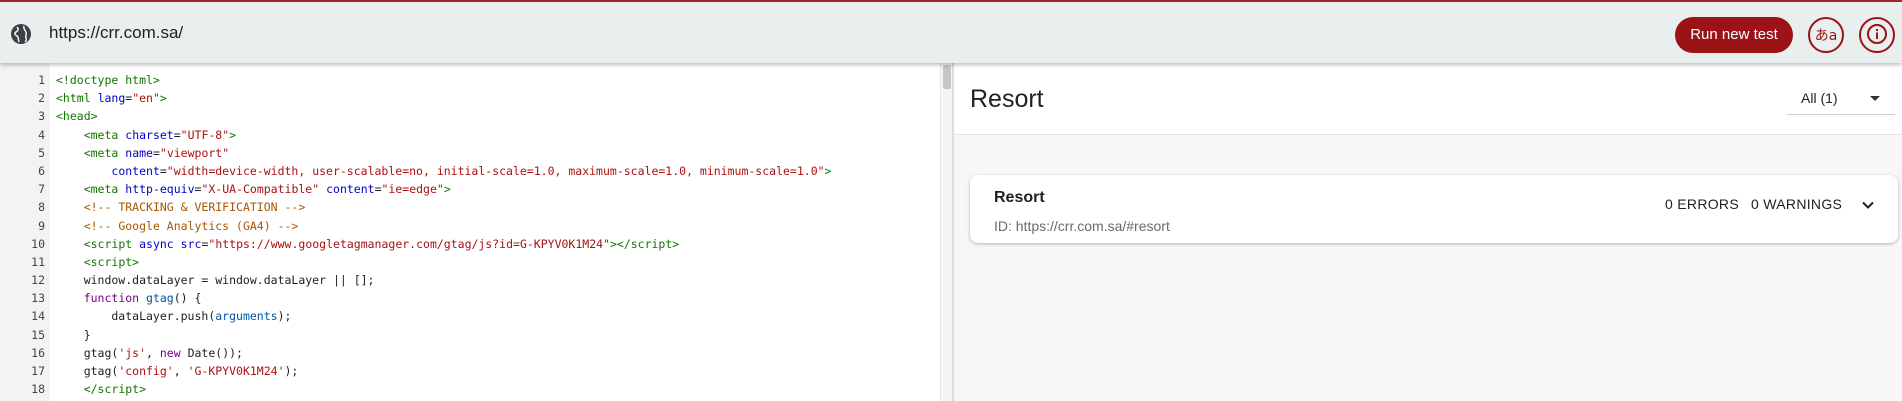  Describe the element at coordinates (177, 371) in the screenshot. I see `code-text: gtag('config', 'G-KPYV0K1M24');` at that location.